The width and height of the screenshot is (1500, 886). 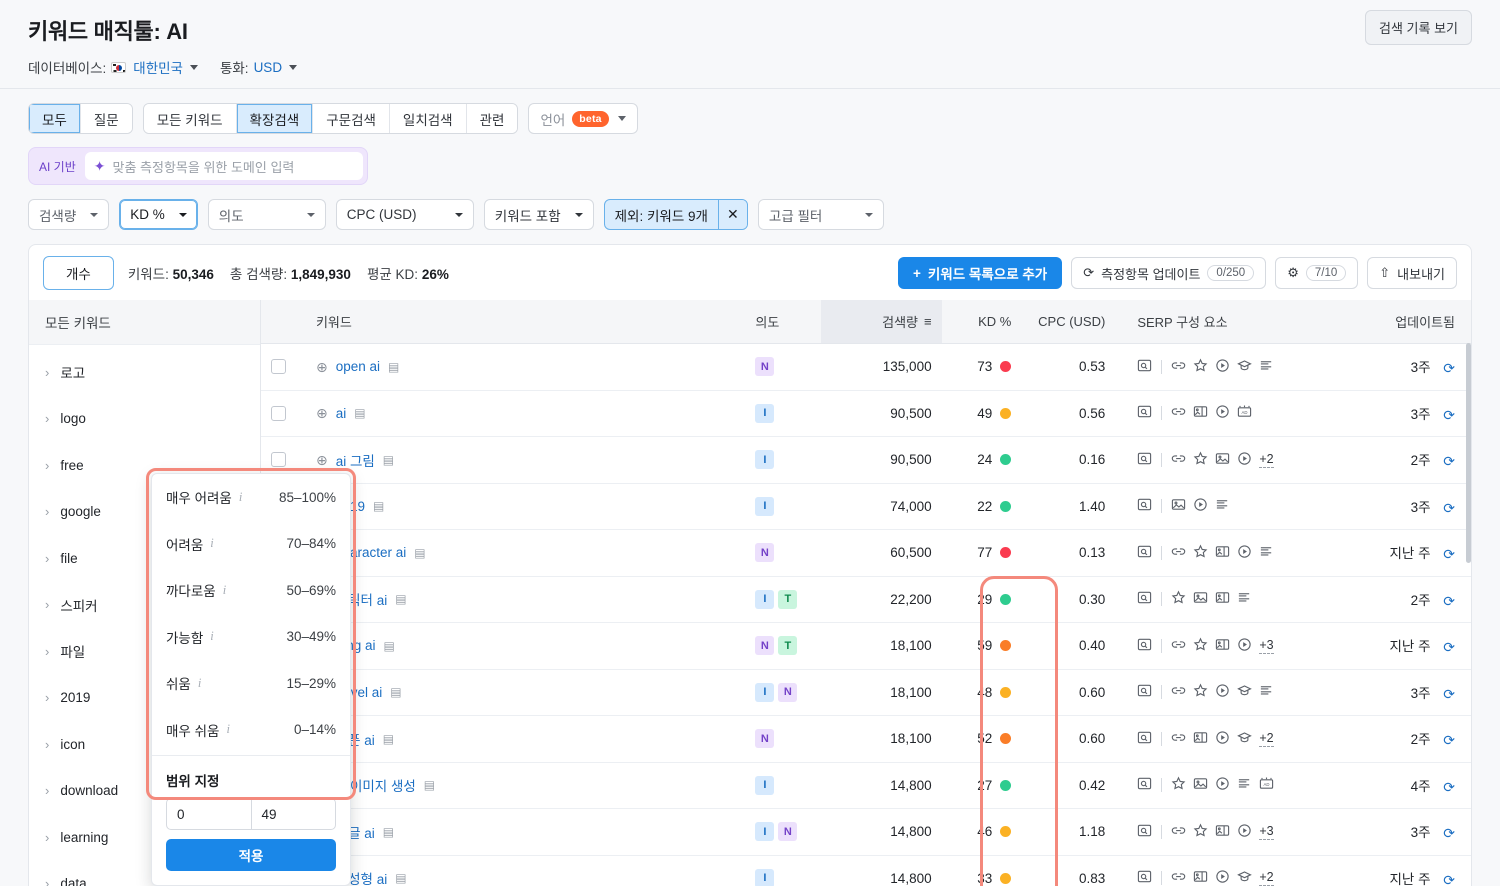 I want to click on count-tab: 개수, so click(x=78, y=273).